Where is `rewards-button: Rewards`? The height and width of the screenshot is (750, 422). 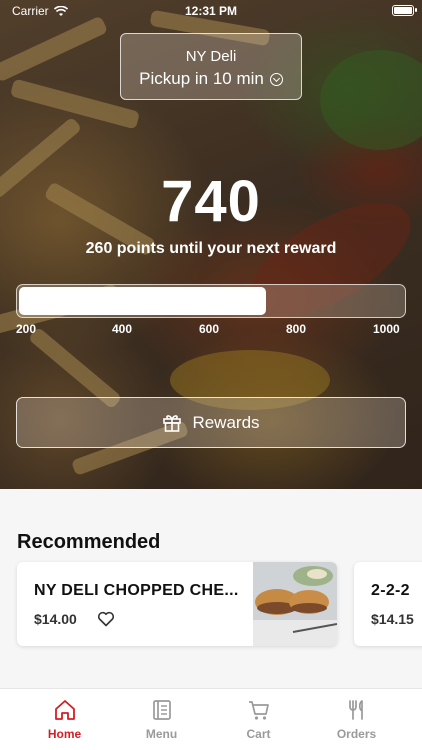 rewards-button: Rewards is located at coordinates (211, 422).